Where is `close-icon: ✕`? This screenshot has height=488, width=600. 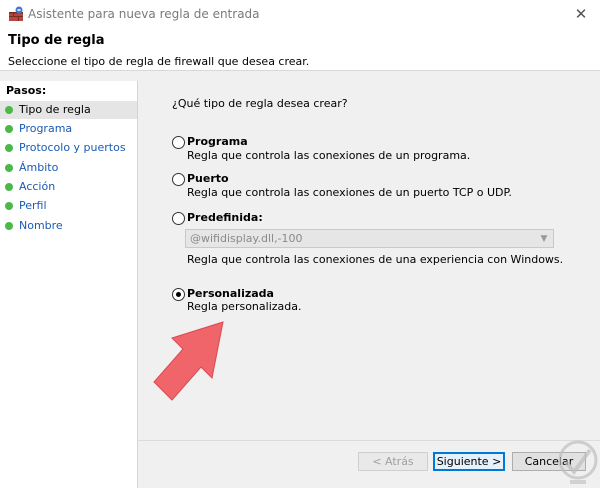 close-icon: ✕ is located at coordinates (581, 14).